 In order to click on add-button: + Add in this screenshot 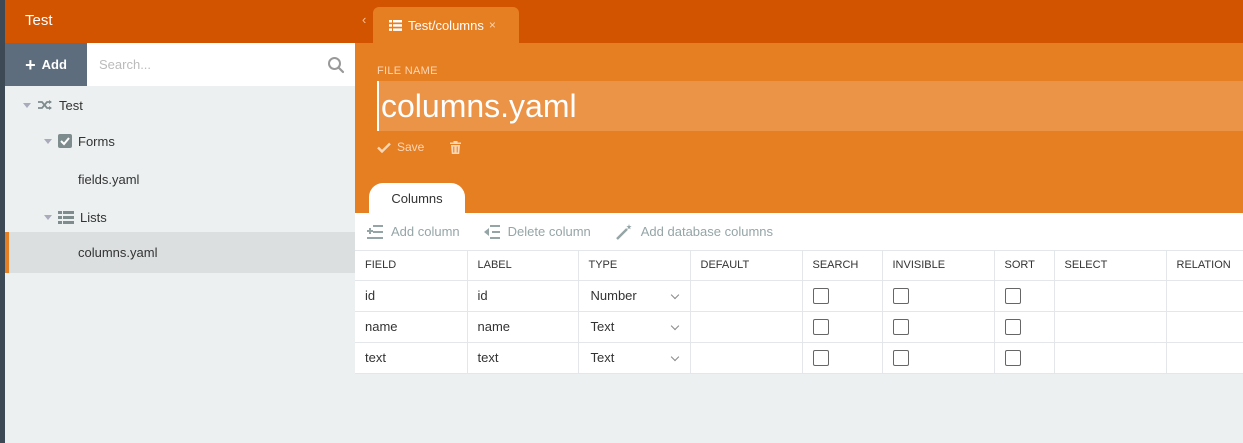, I will do `click(46, 64)`.